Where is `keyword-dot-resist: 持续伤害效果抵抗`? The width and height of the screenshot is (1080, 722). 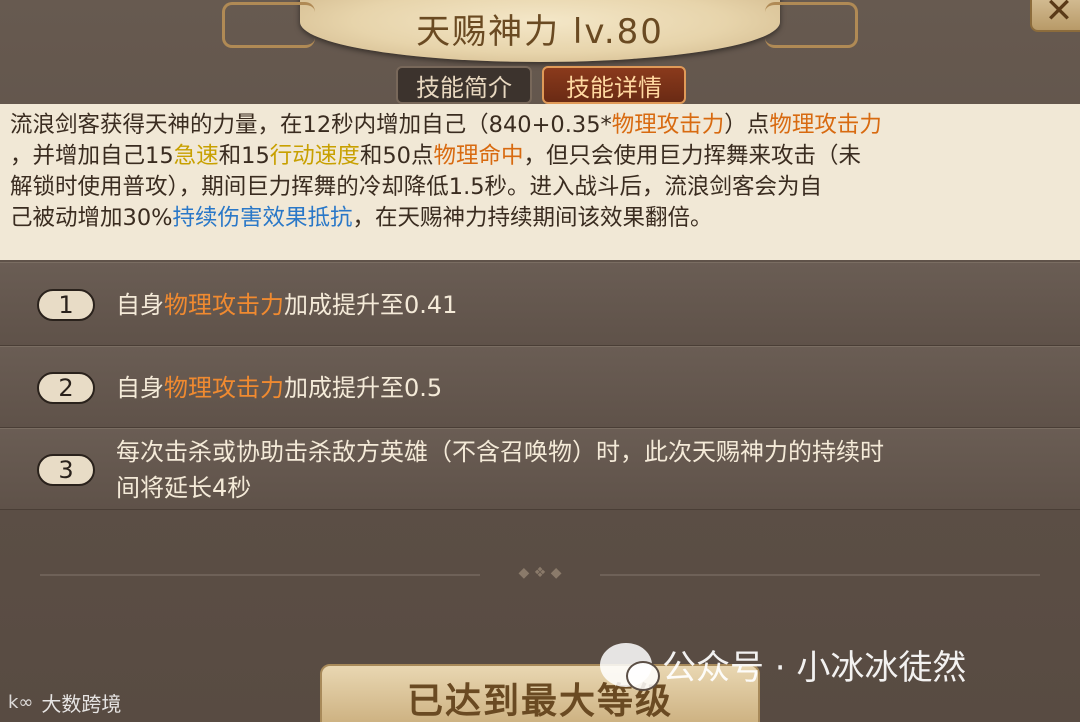 keyword-dot-resist: 持续伤害效果抵抗 is located at coordinates (262, 218).